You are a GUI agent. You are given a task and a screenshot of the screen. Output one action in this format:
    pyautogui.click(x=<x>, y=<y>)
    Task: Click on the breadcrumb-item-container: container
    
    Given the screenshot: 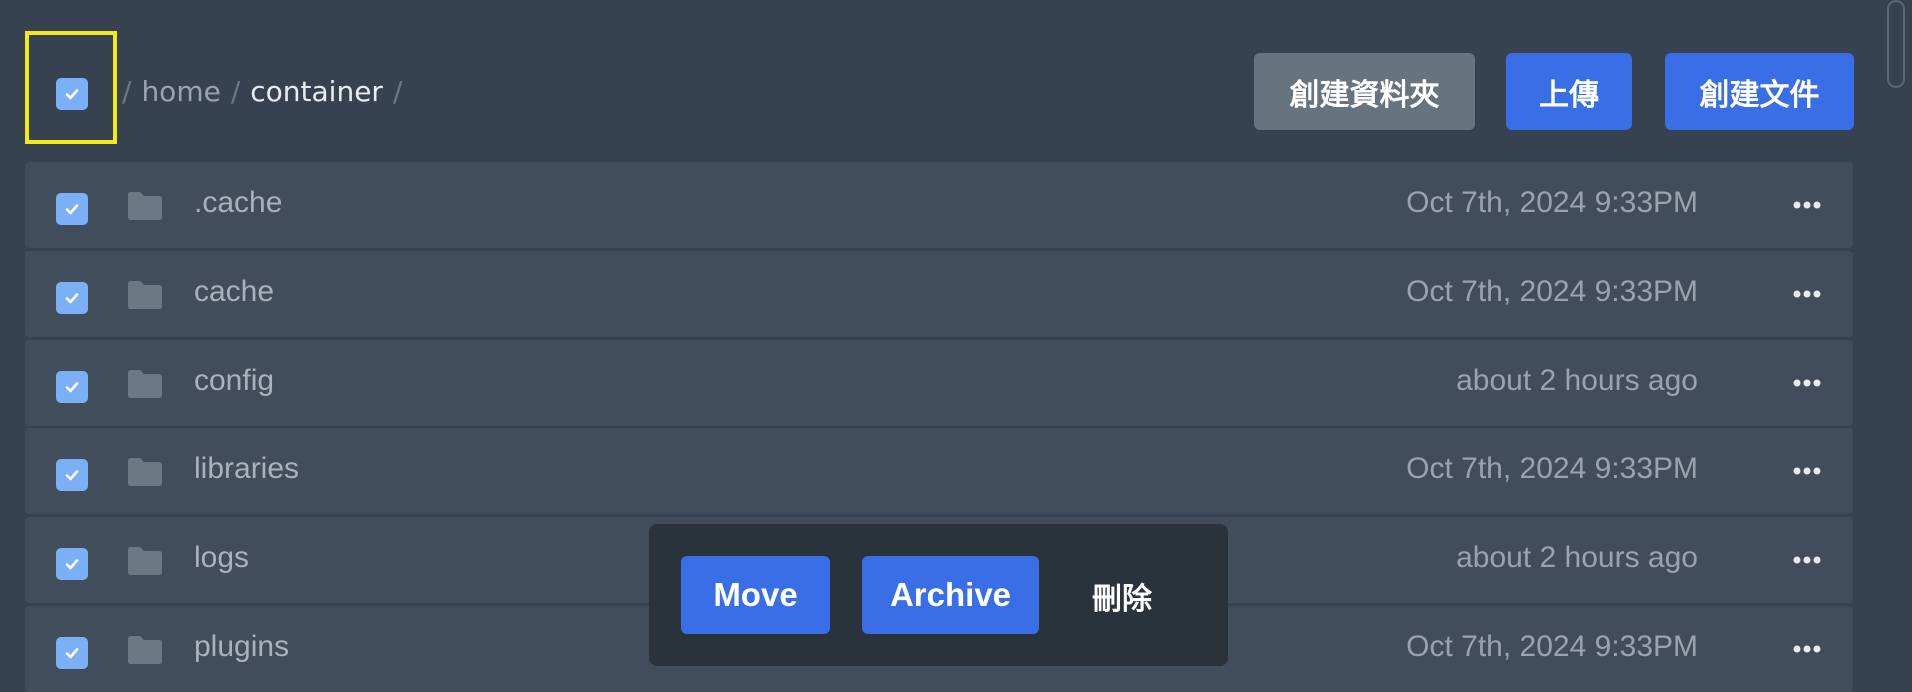 What is the action you would take?
    pyautogui.click(x=316, y=91)
    